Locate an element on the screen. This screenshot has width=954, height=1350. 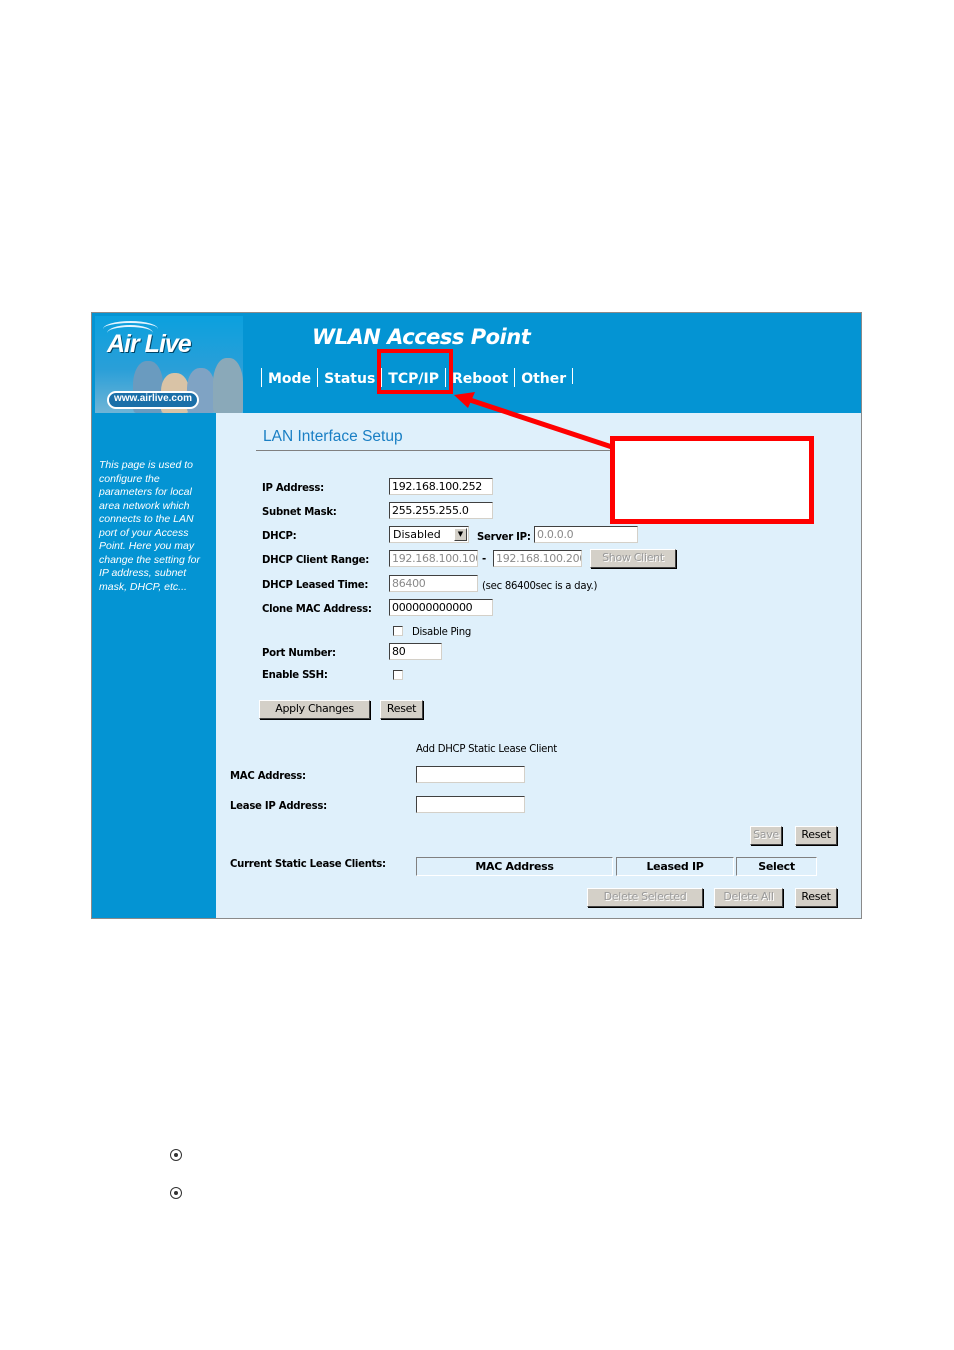
annotation-arrow is located at coordinates (533, 421).